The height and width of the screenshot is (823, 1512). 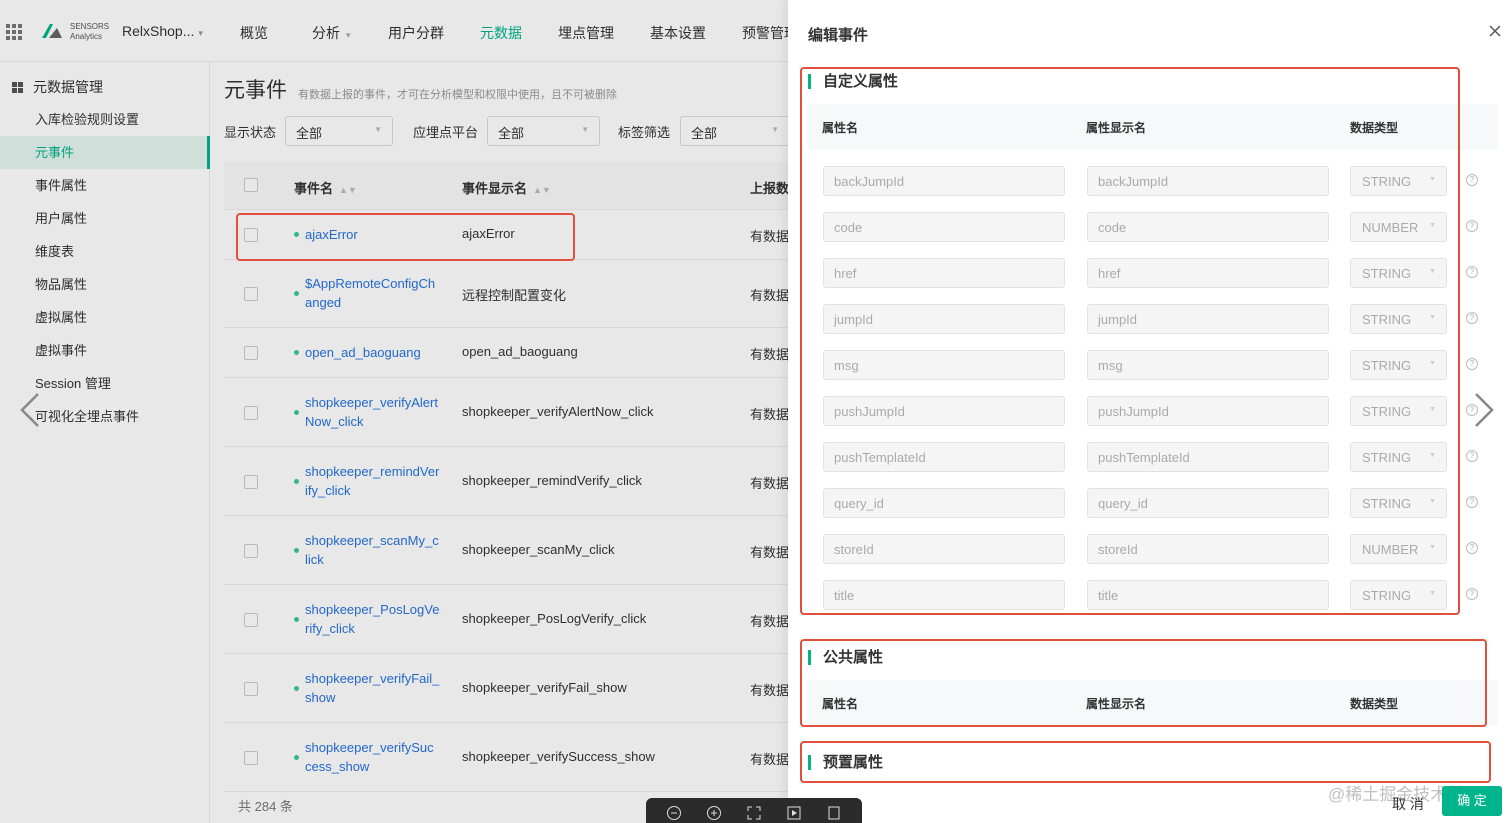 I want to click on zoom-in-button, so click(x=714, y=813).